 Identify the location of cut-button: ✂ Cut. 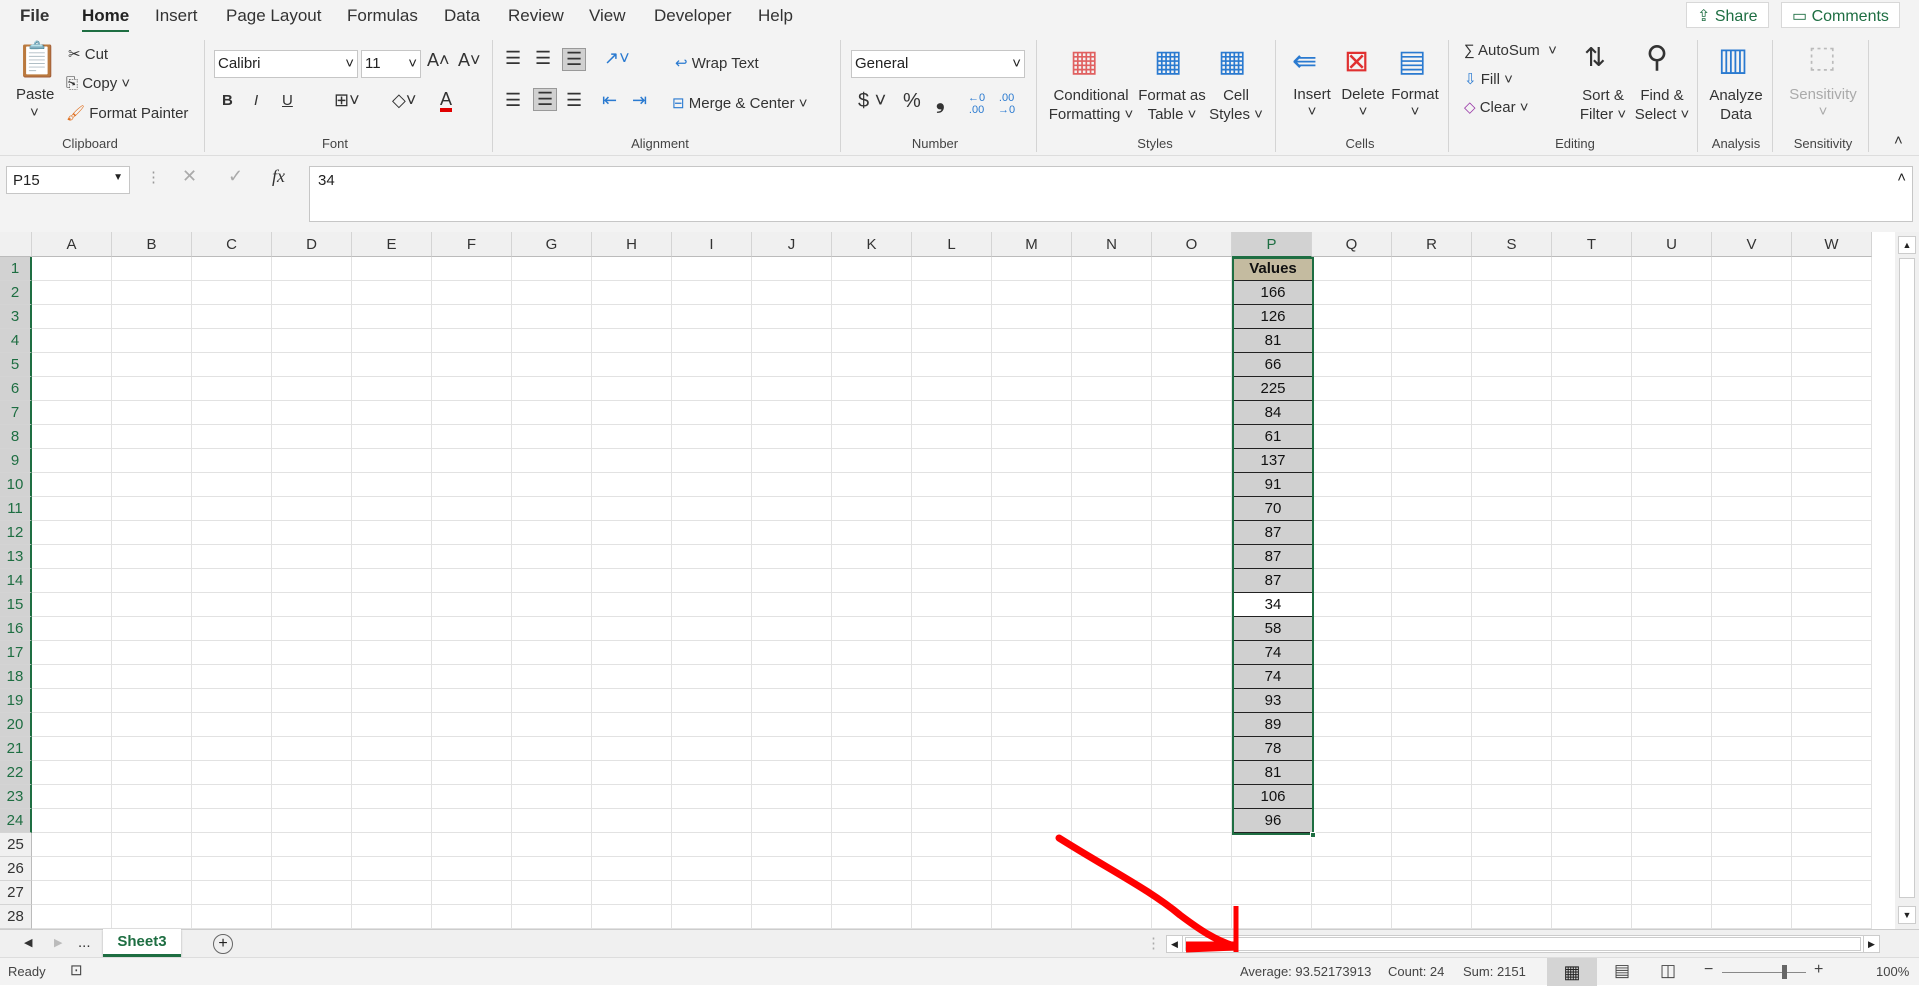
(88, 54).